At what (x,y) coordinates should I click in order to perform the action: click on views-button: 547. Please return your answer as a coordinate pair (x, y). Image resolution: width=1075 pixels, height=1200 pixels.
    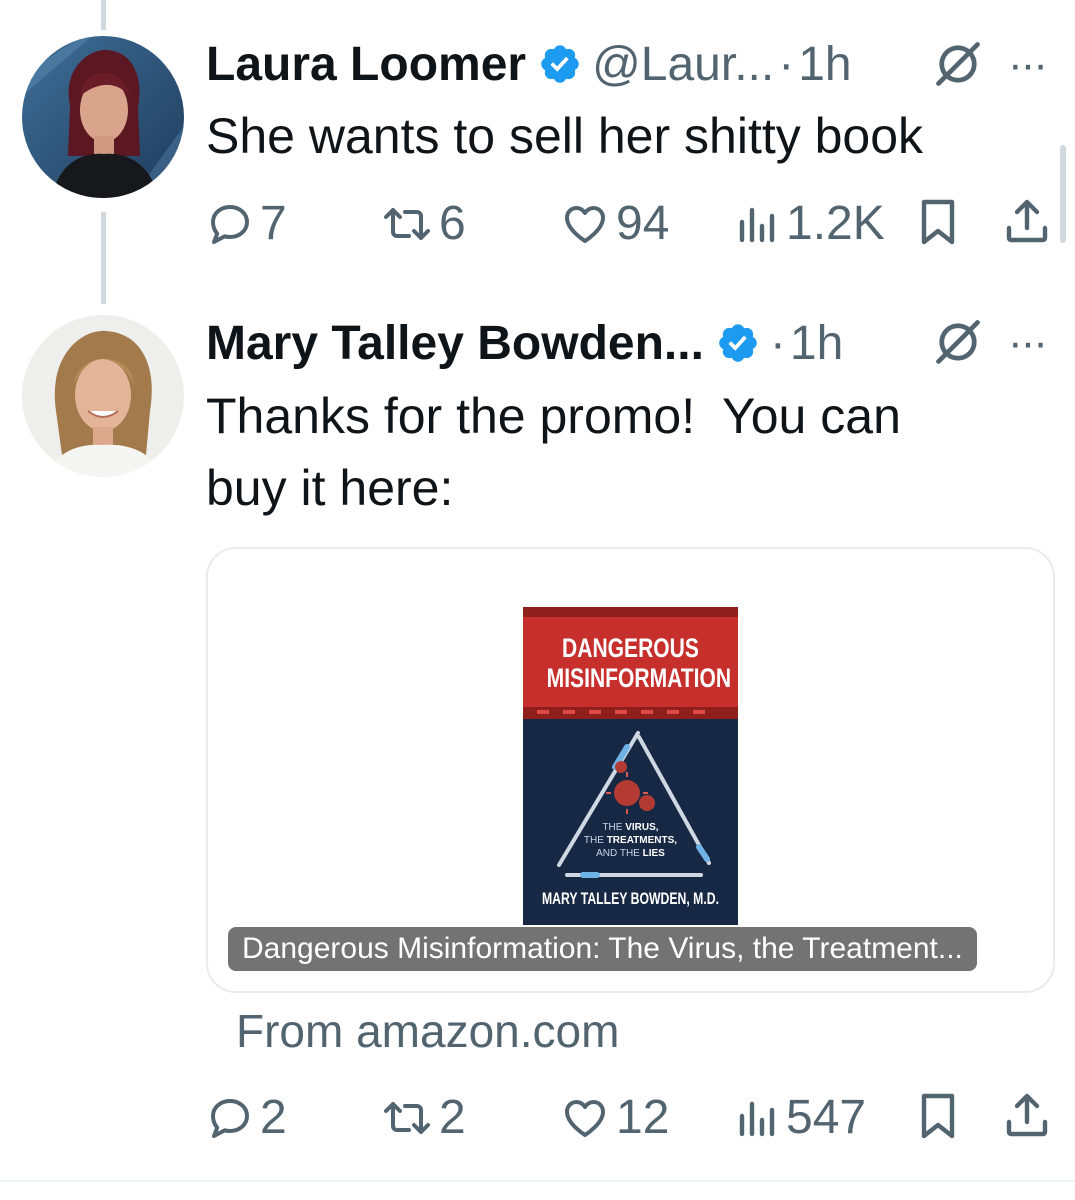
    Looking at the image, I should click on (801, 1117).